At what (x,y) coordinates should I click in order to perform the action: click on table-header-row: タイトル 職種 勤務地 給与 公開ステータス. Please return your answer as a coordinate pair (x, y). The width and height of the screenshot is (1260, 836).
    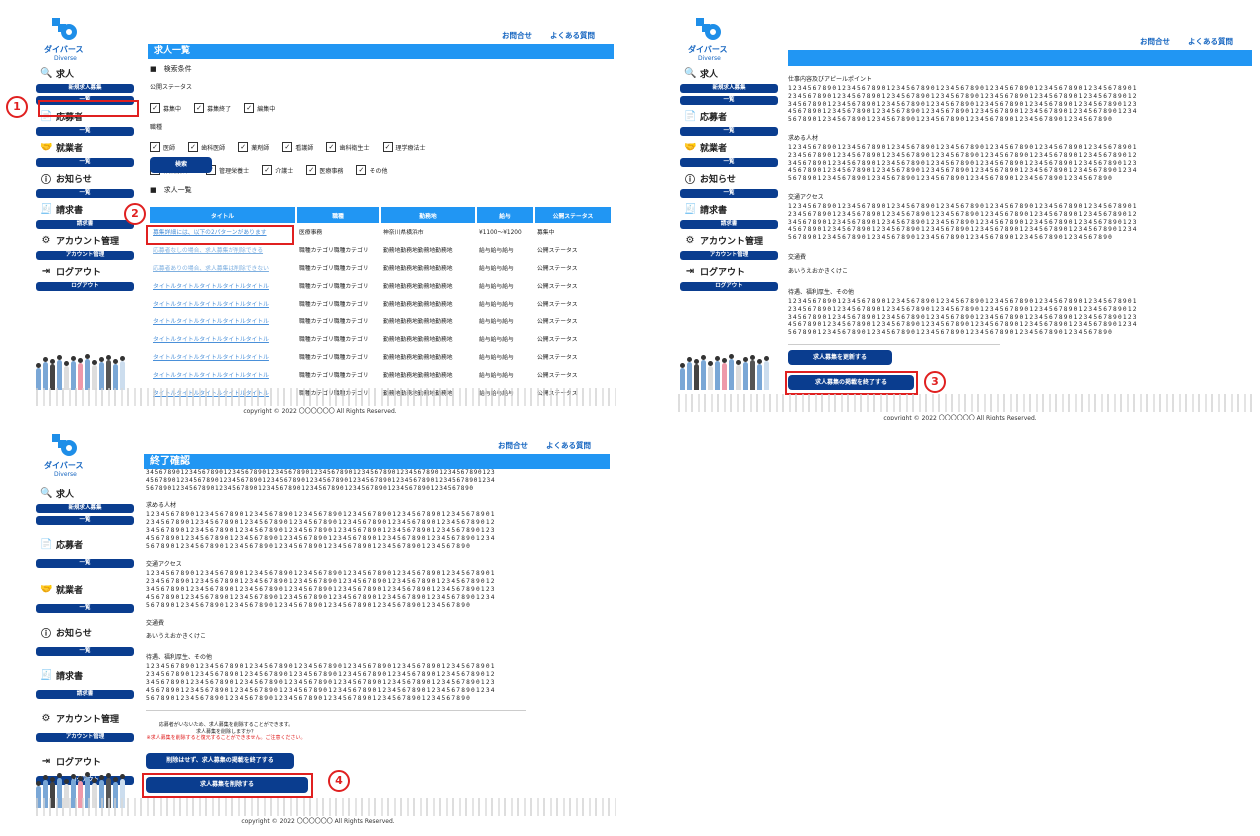
    Looking at the image, I should click on (381, 215).